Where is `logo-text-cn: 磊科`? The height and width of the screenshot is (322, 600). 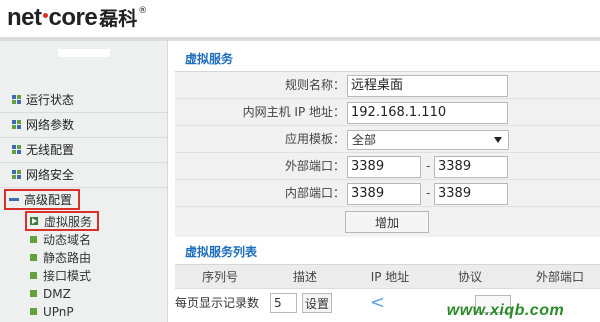
logo-text-cn: 磊科 is located at coordinates (118, 19).